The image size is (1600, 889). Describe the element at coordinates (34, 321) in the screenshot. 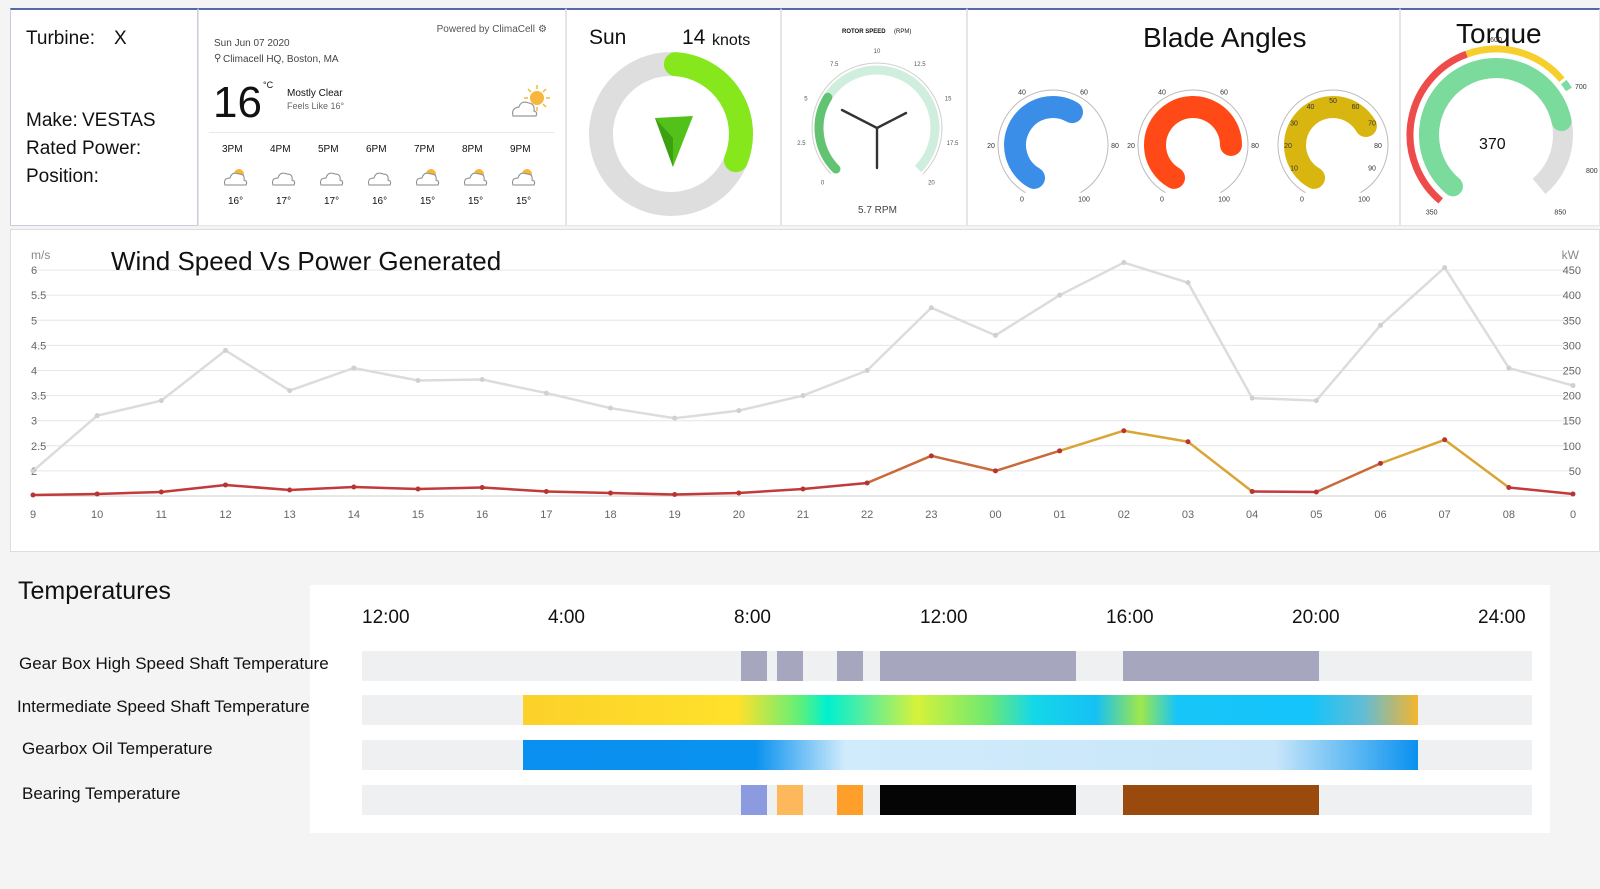

I see `left-axis-tick: 5` at that location.